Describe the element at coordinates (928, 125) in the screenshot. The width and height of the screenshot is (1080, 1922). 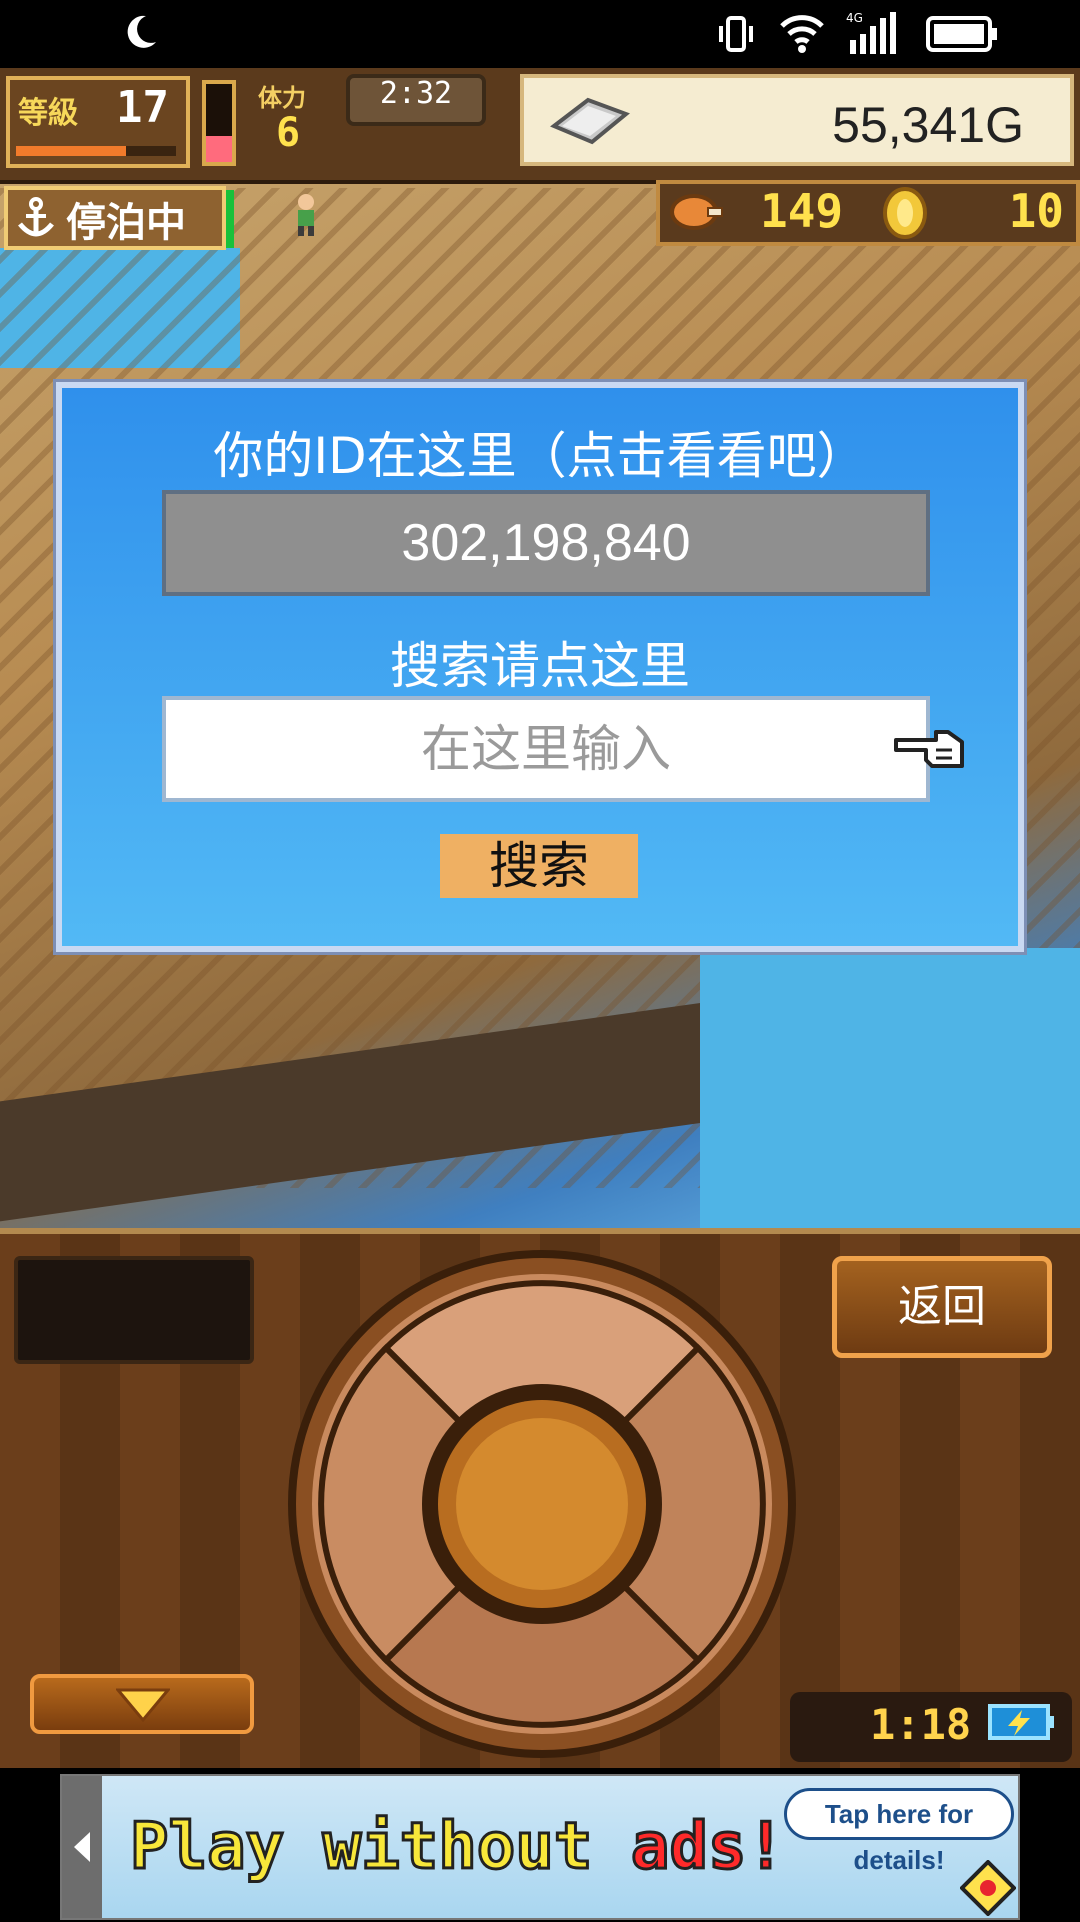
I see `money-amount: 55,341G` at that location.